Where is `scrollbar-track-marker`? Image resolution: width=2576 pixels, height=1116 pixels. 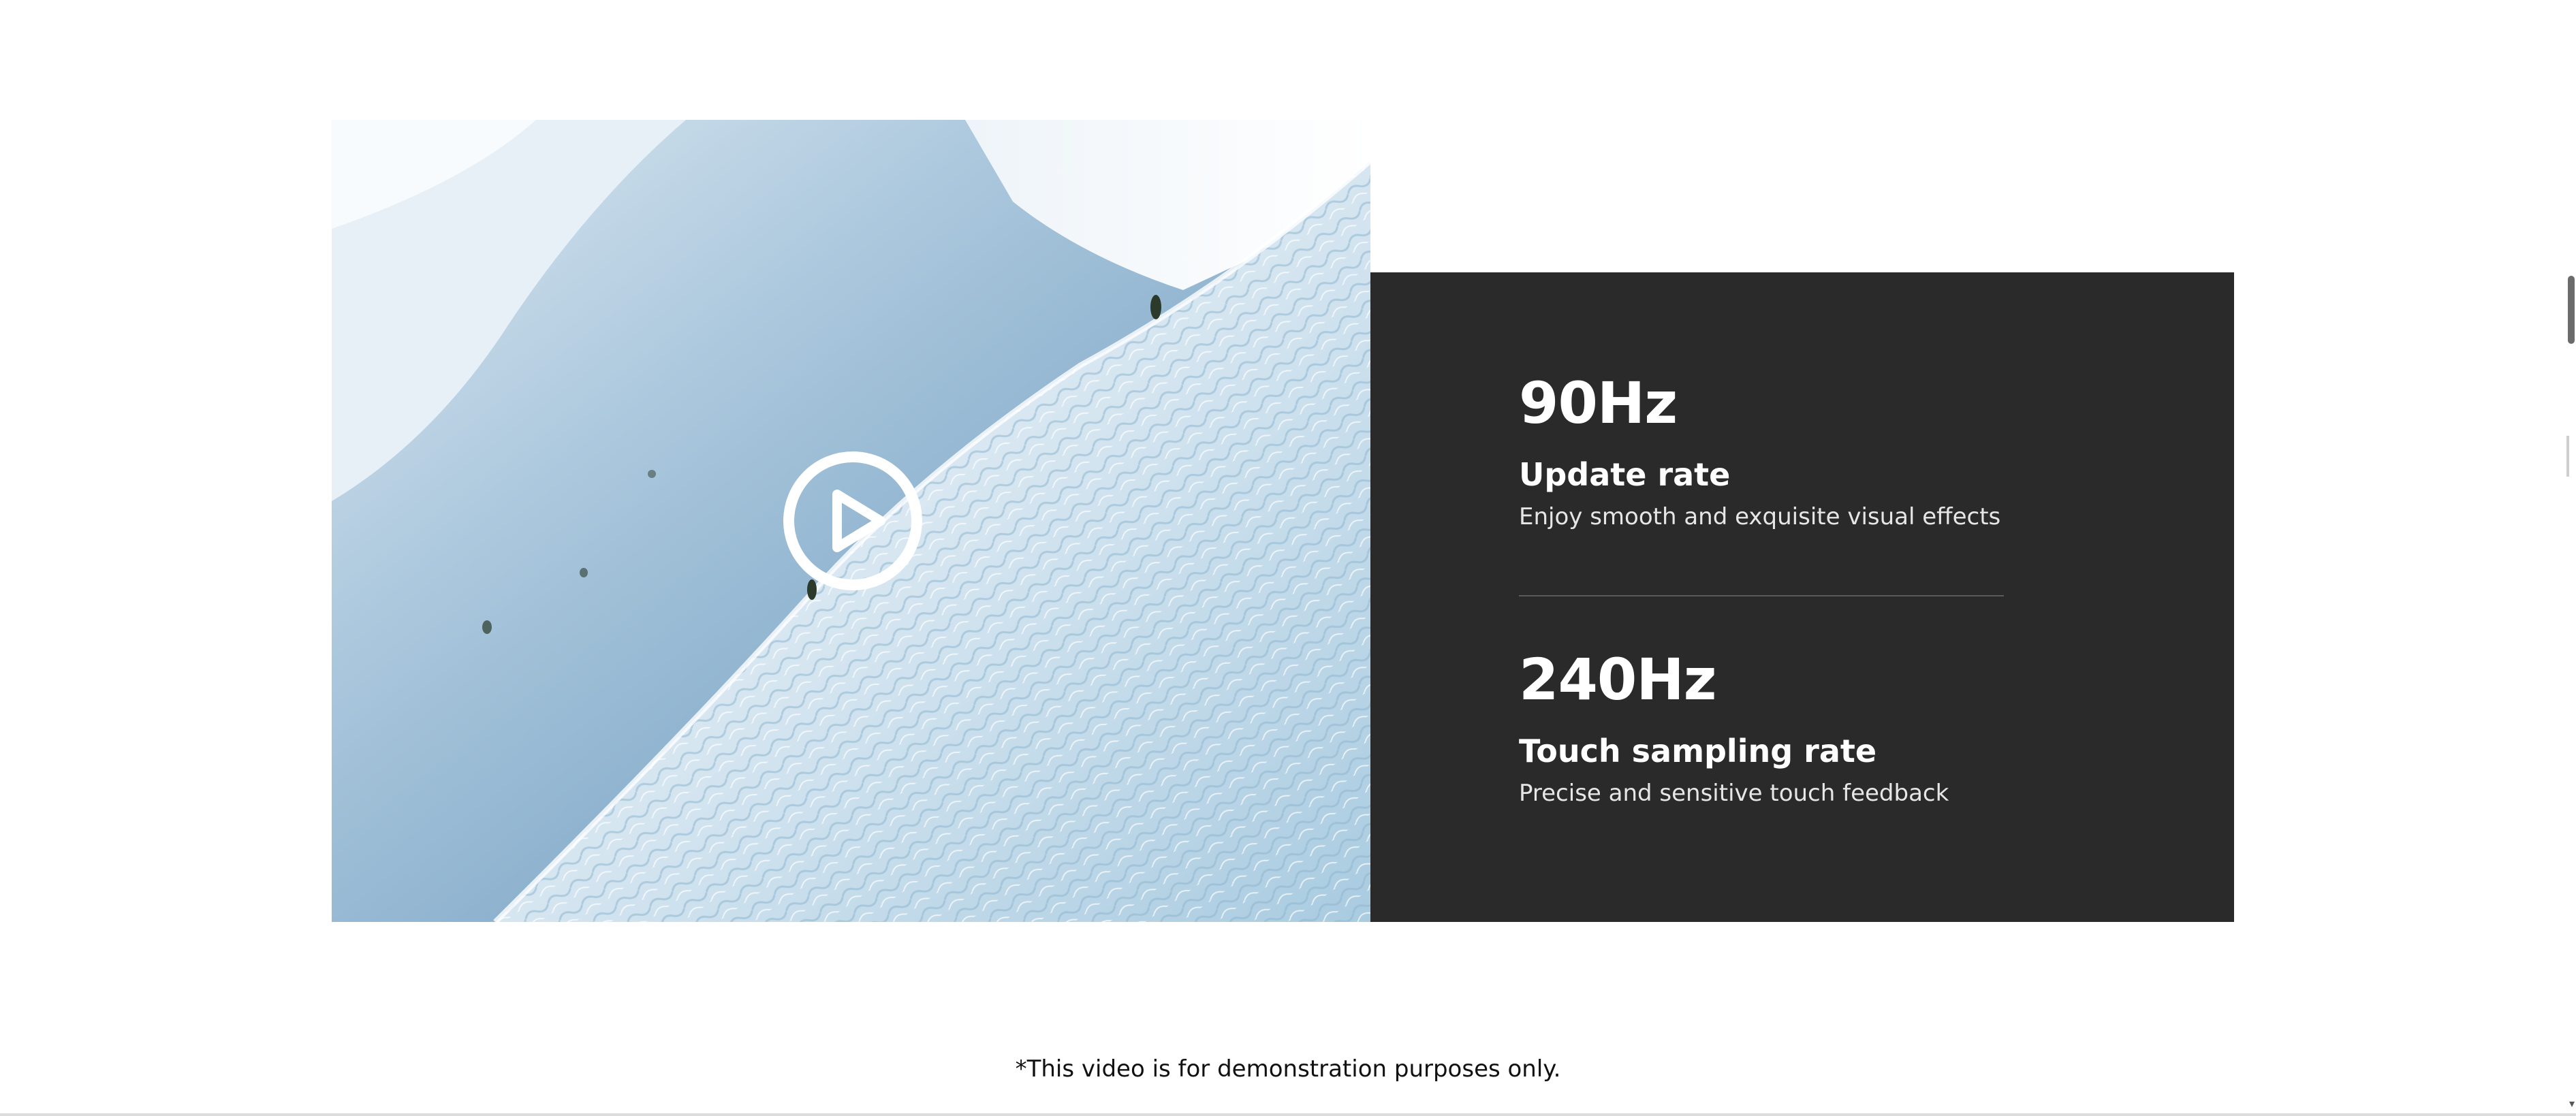
scrollbar-track-marker is located at coordinates (2567, 456).